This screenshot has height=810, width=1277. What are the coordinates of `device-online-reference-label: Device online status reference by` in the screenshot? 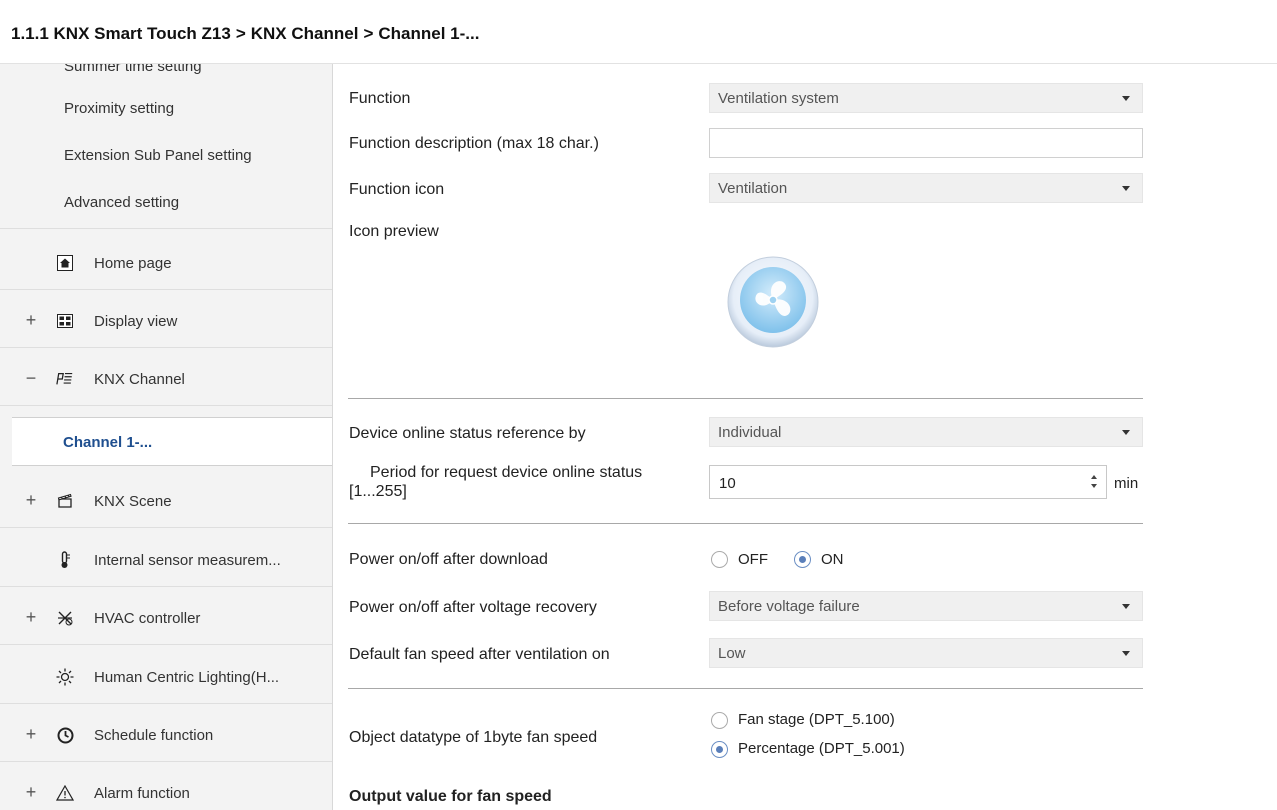 It's located at (467, 433).